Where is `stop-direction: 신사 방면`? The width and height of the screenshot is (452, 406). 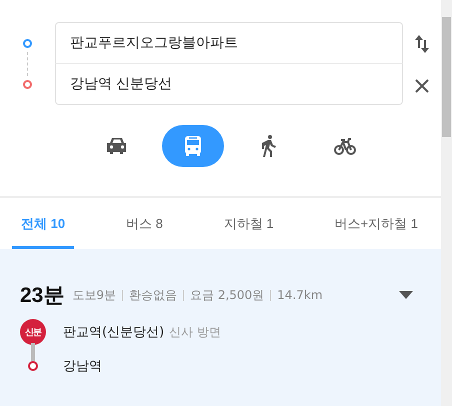
stop-direction: 신사 방면 is located at coordinates (195, 332).